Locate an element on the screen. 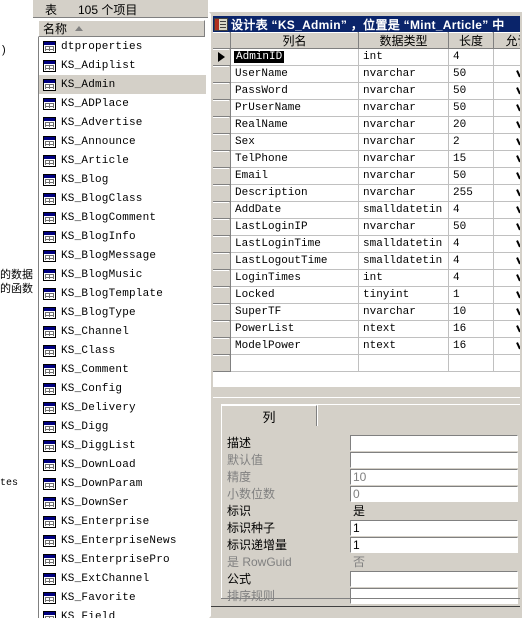  list-item: KS_BlogMusic is located at coordinates (122, 274).